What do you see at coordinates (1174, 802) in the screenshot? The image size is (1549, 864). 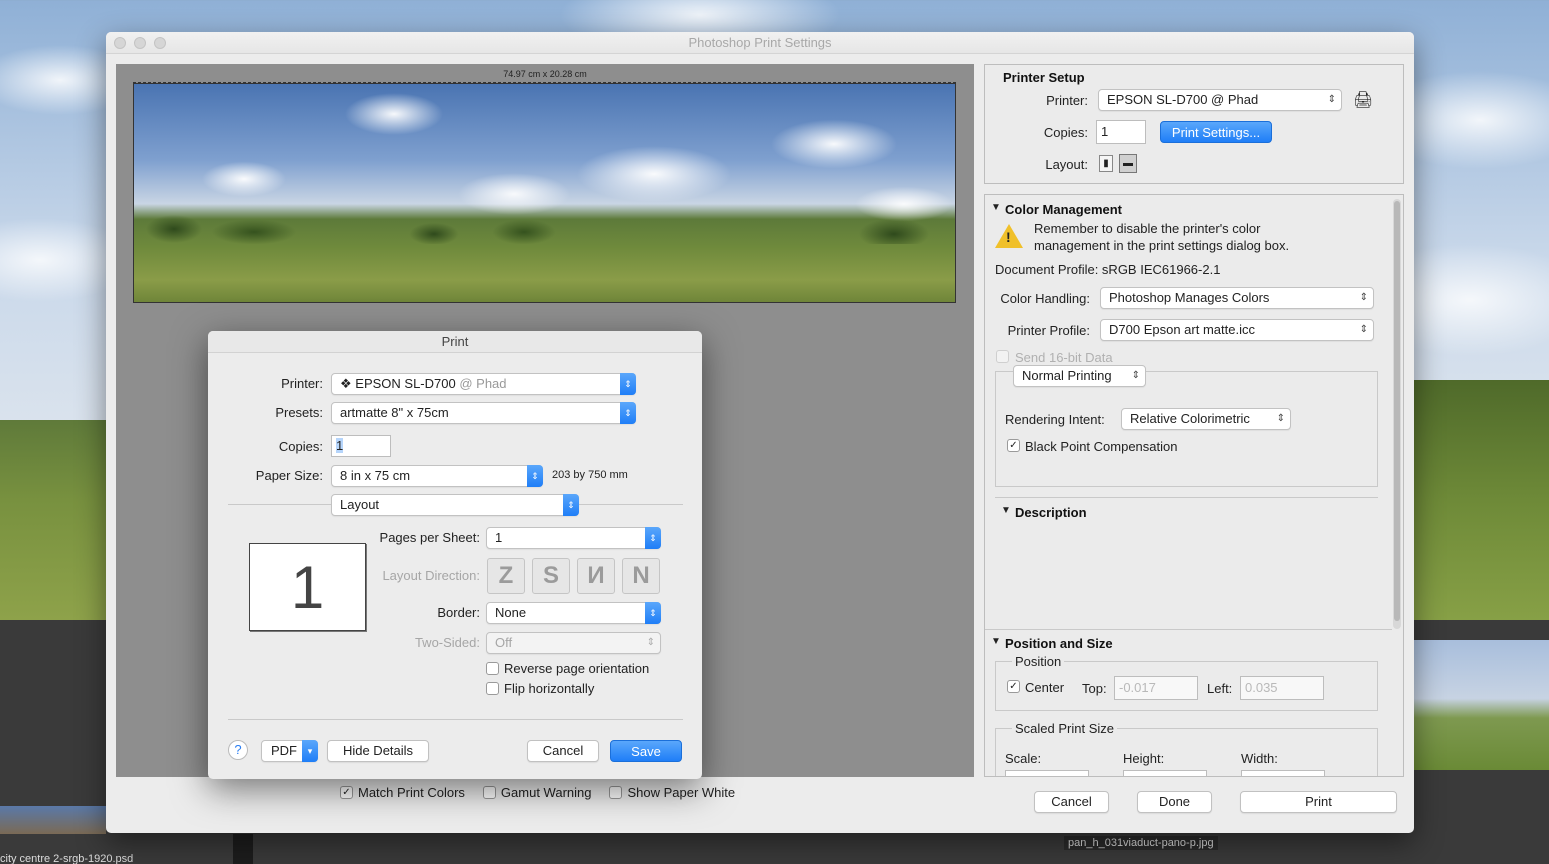 I see `done-button: Done` at bounding box center [1174, 802].